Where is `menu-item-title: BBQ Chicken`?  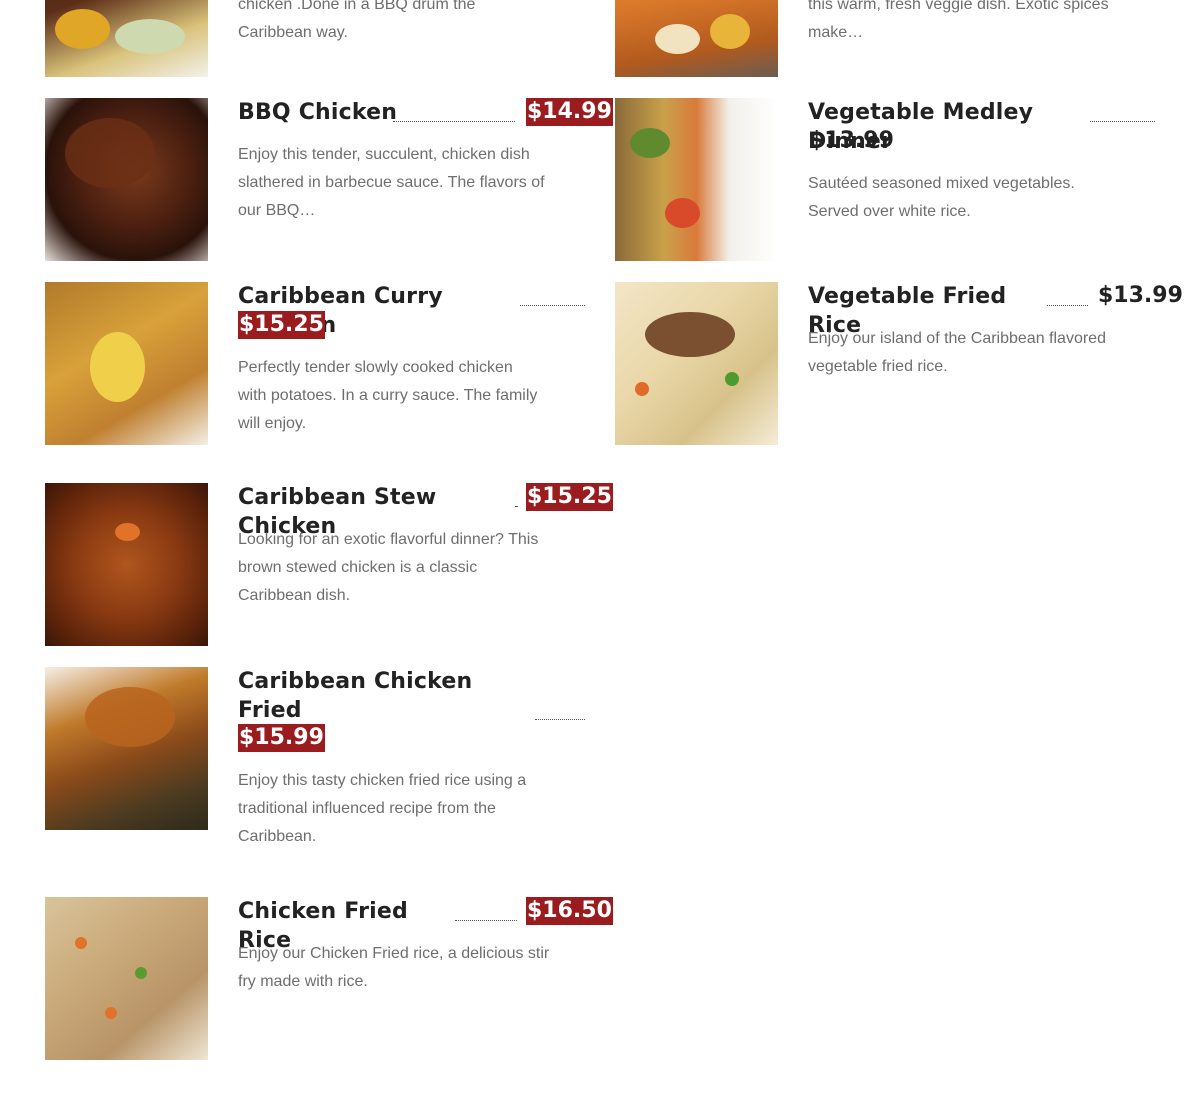
menu-item-title: BBQ Chicken is located at coordinates (353, 112).